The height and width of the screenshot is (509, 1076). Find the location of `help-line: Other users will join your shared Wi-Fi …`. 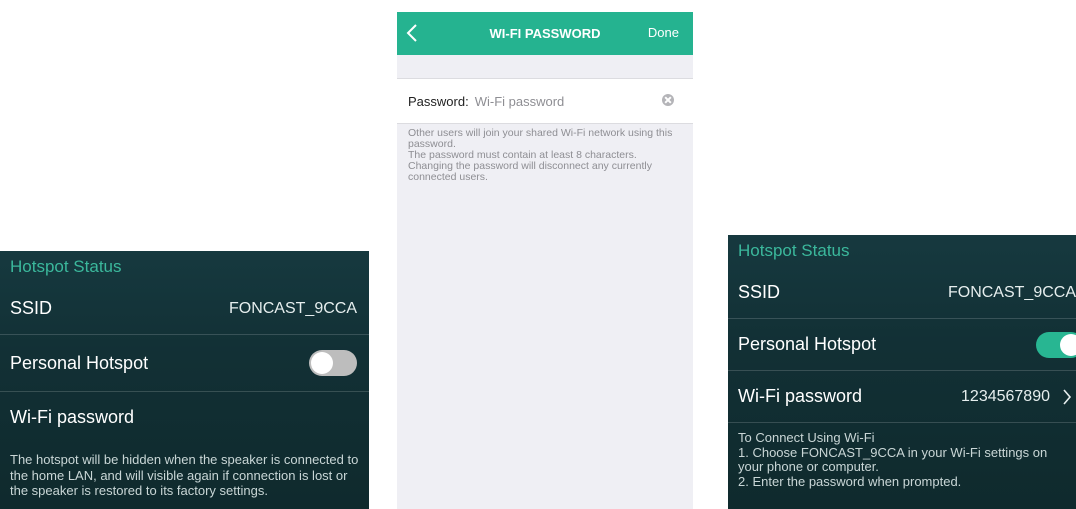

help-line: Other users will join your shared Wi-Fi … is located at coordinates (540, 138).